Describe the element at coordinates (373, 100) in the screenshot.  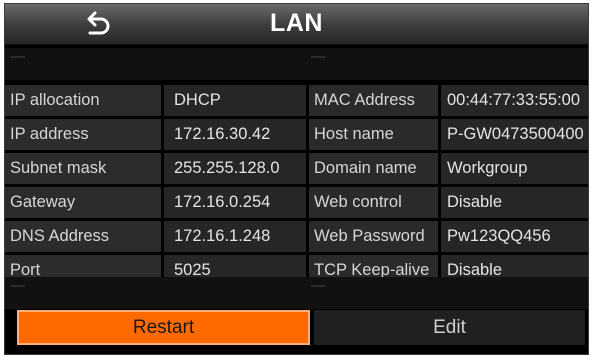
I see `mac-address-label: MAC Address` at that location.